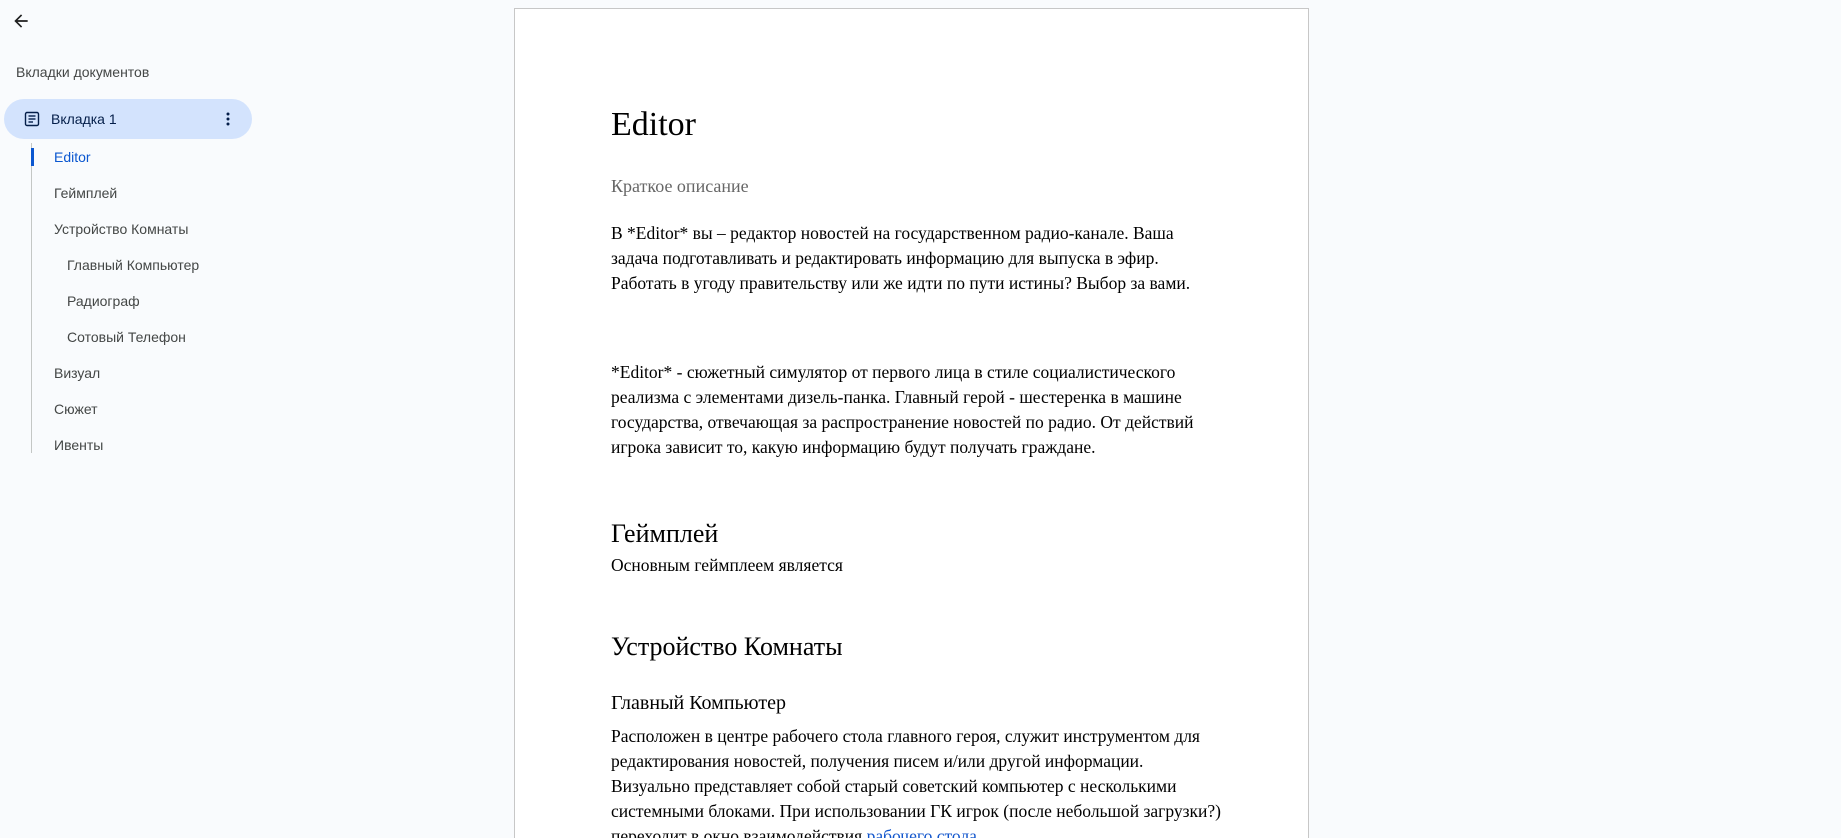 The width and height of the screenshot is (1841, 838). What do you see at coordinates (680, 186) in the screenshot?
I see `doc-subtitle: Краткое описание` at bounding box center [680, 186].